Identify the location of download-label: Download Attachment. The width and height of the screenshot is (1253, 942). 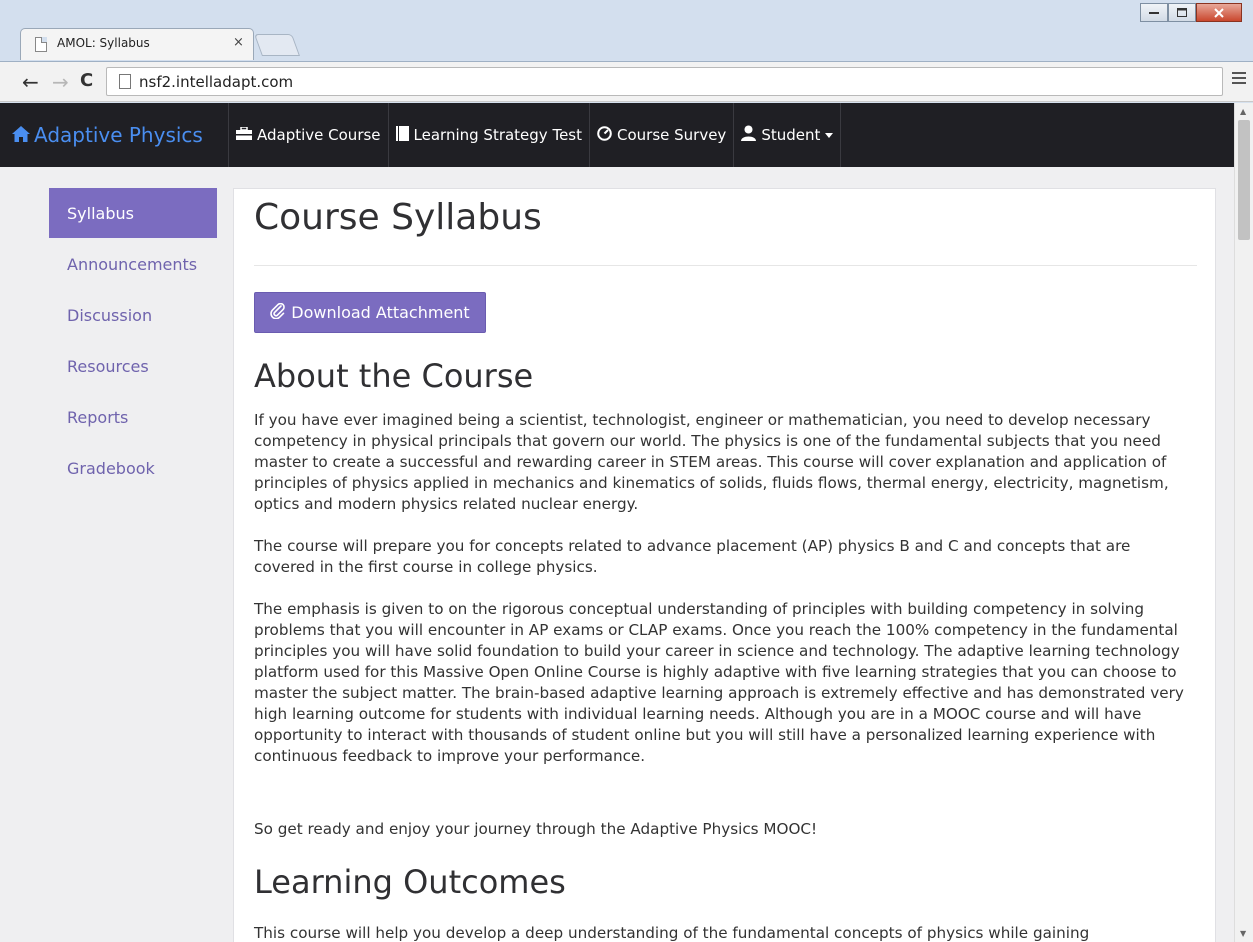
(380, 312).